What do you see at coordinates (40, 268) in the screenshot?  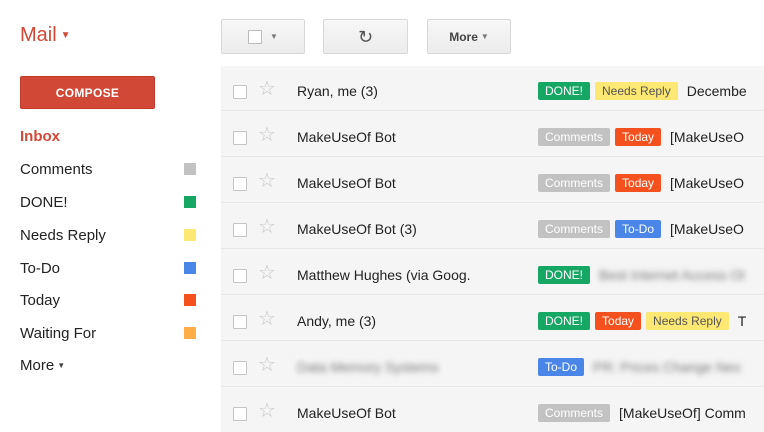 I see `sidebar-item-label: To-Do` at bounding box center [40, 268].